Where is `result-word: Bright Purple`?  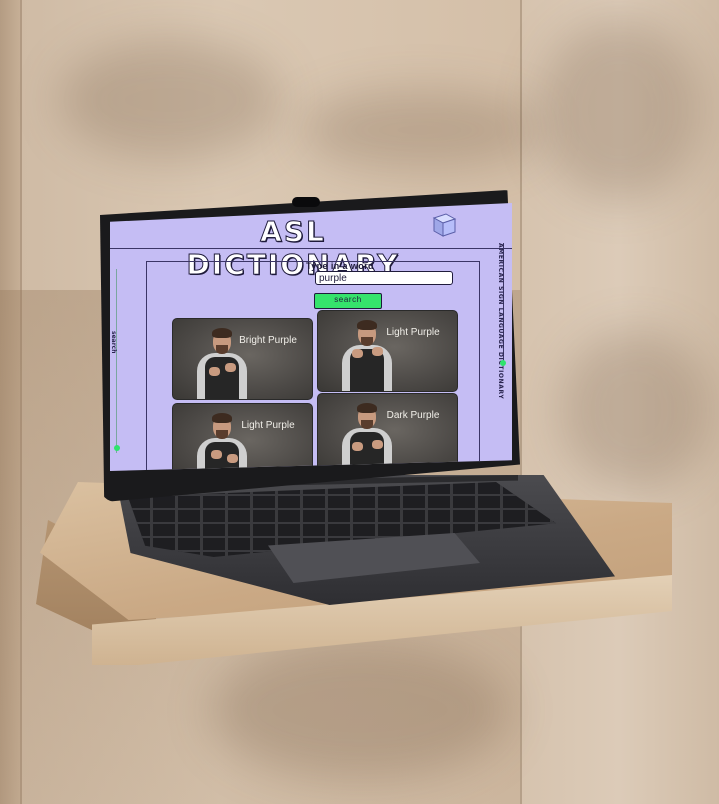 result-word: Bright Purple is located at coordinates (268, 340).